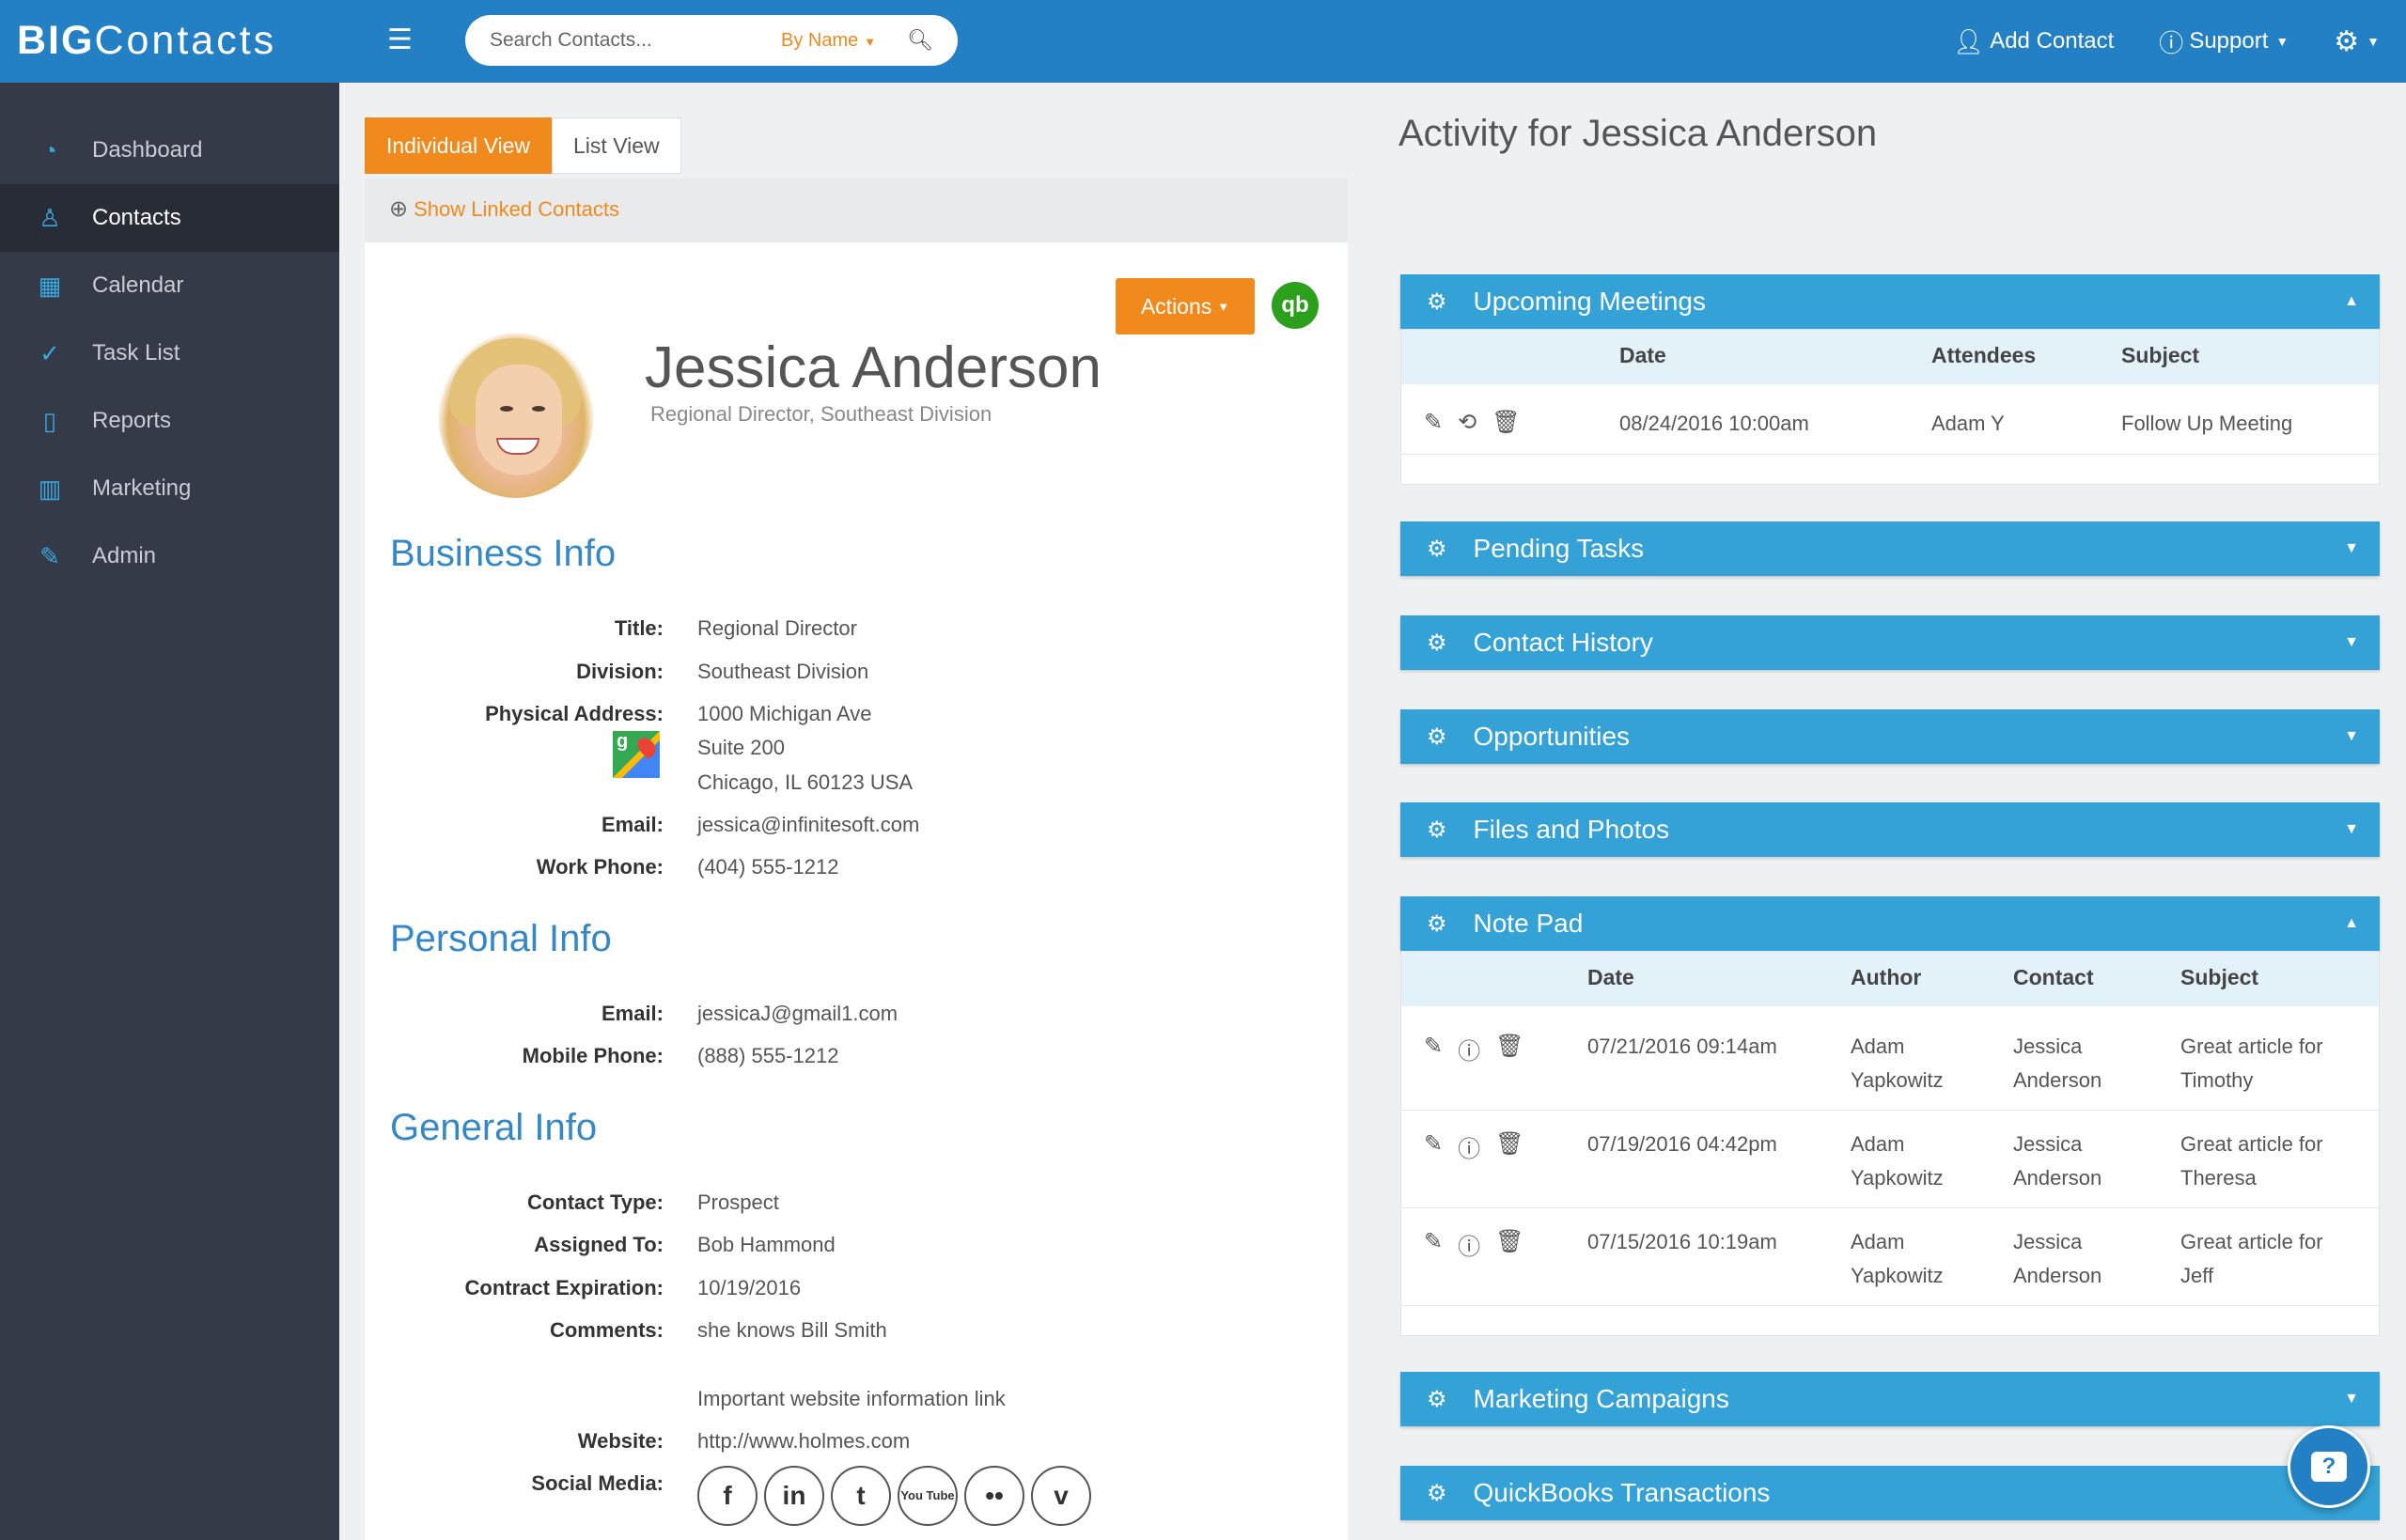 Image resolution: width=2406 pixels, height=1540 pixels. I want to click on sidebar-item-marketing: ▥ Marketing, so click(169, 488).